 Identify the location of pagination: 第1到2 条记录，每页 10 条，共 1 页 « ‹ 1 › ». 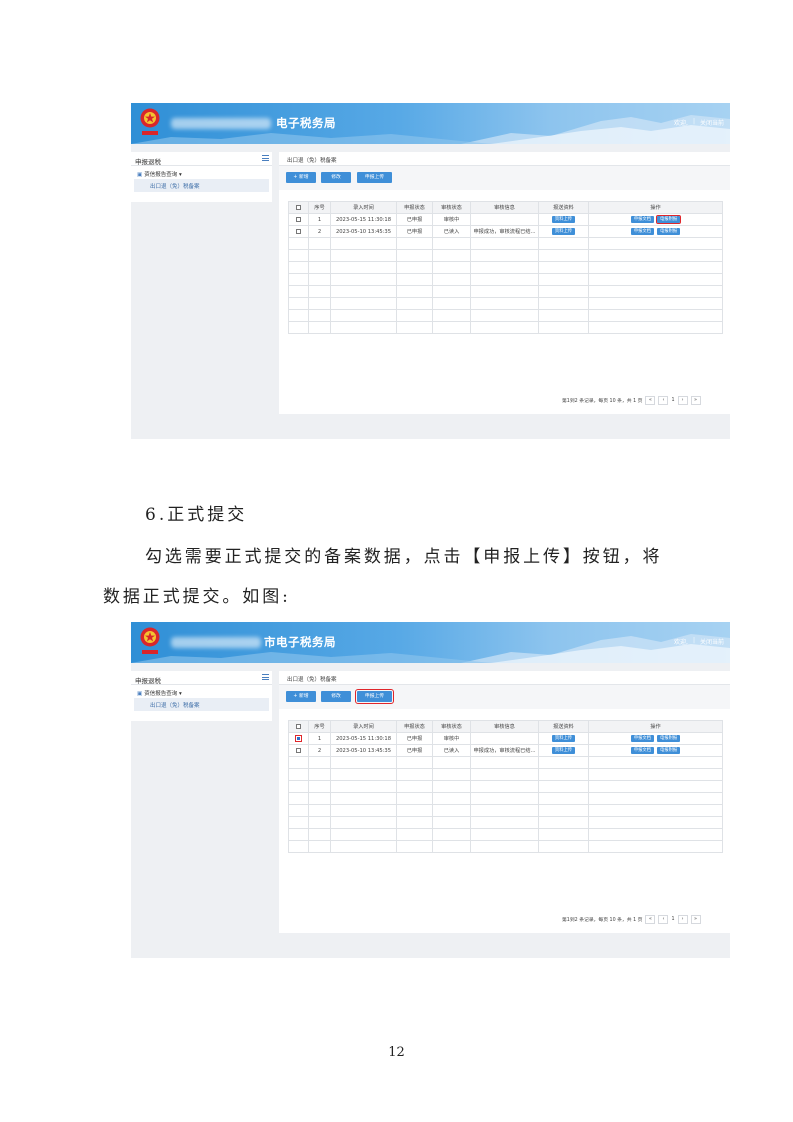
(631, 919).